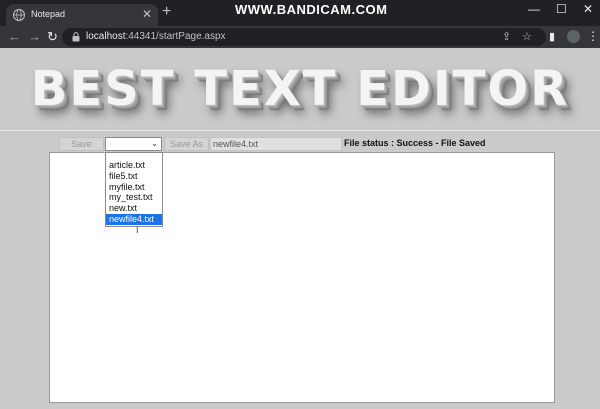 The height and width of the screenshot is (409, 600). What do you see at coordinates (552, 36) in the screenshot?
I see `side-panel-icon: ▮` at bounding box center [552, 36].